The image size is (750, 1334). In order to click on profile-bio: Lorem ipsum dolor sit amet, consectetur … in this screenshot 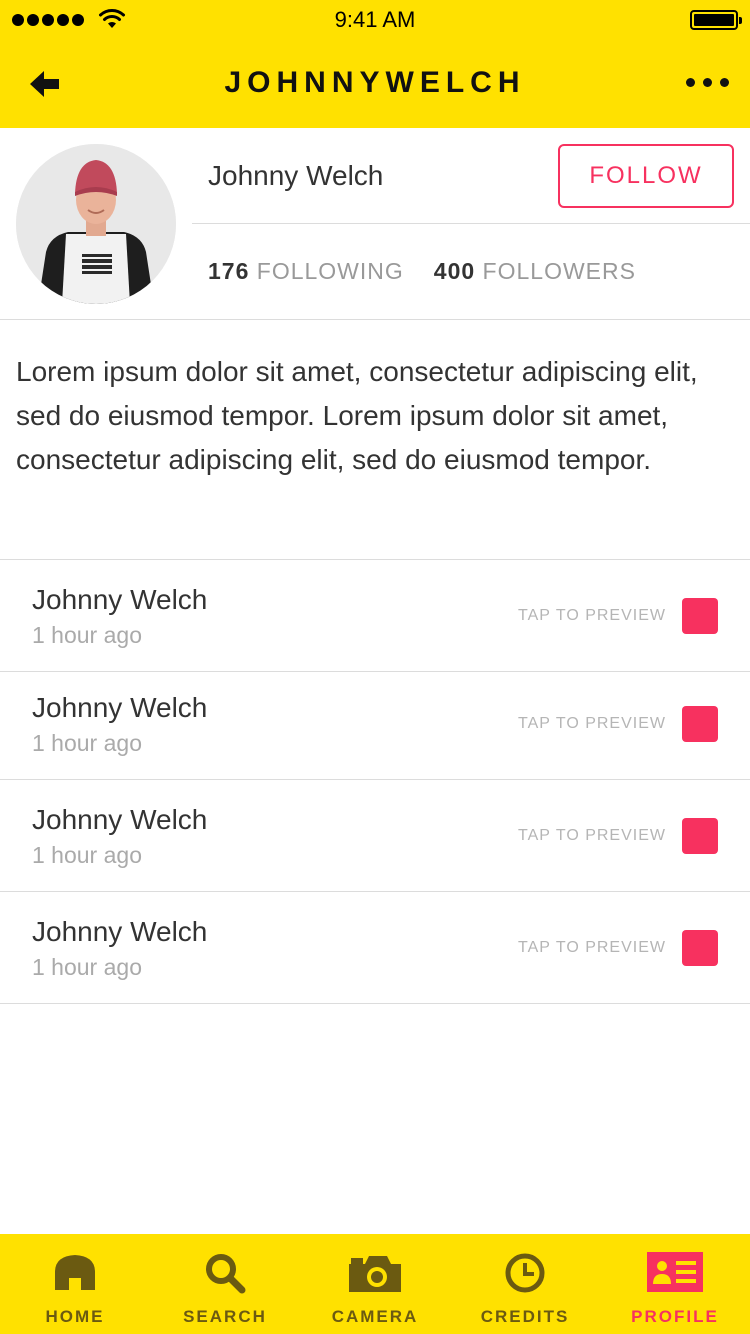, I will do `click(357, 415)`.